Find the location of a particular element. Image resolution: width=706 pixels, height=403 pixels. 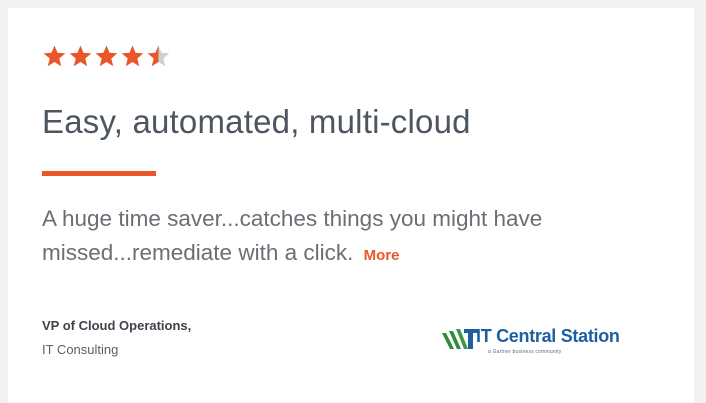

review-title: Easy, automated, multi-cloud is located at coordinates (256, 121).